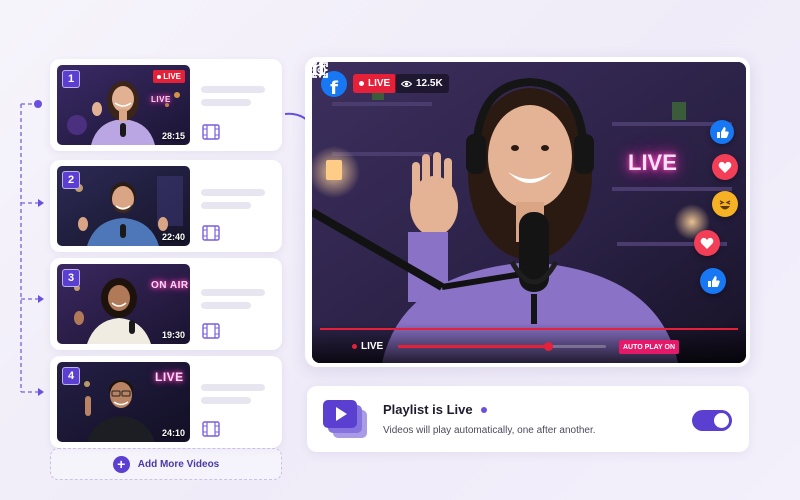  I want to click on status-title-text: Playlist is Live, so click(428, 409).